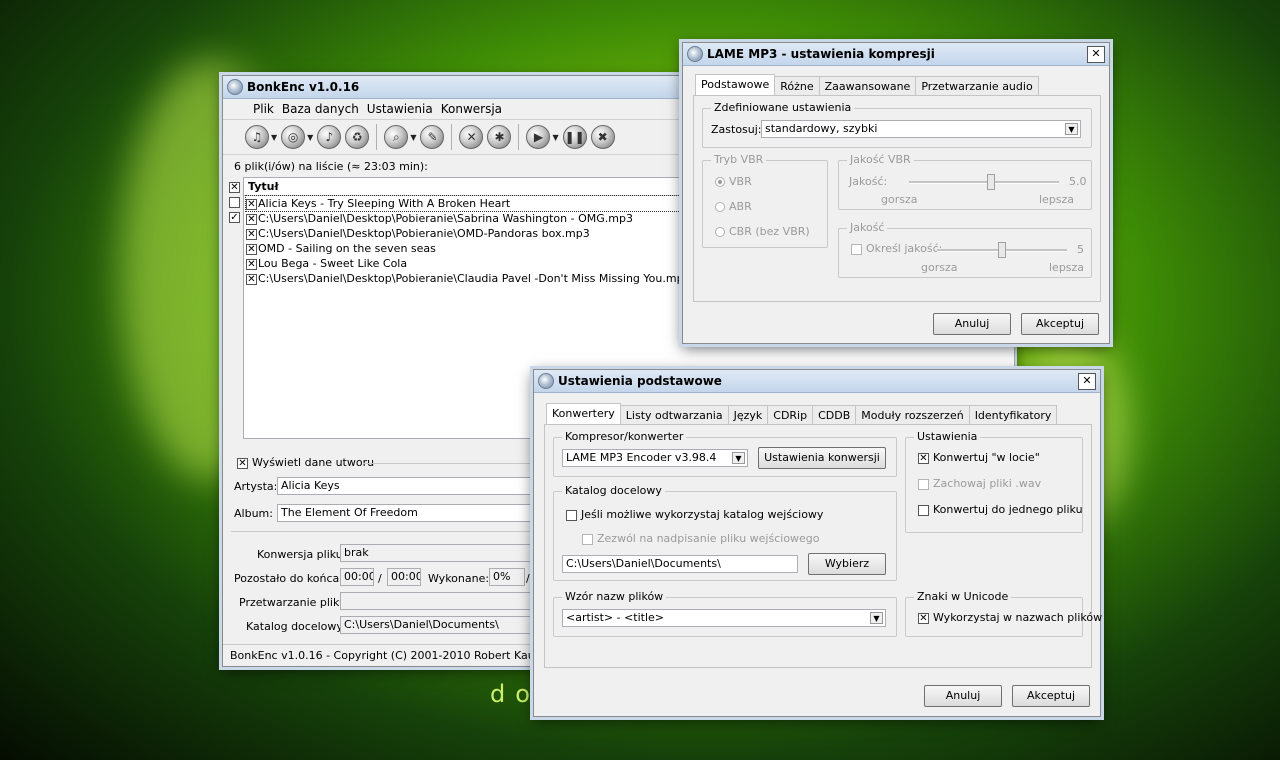  What do you see at coordinates (288, 578) in the screenshot?
I see `remaining-label: Pozostało do końca:` at bounding box center [288, 578].